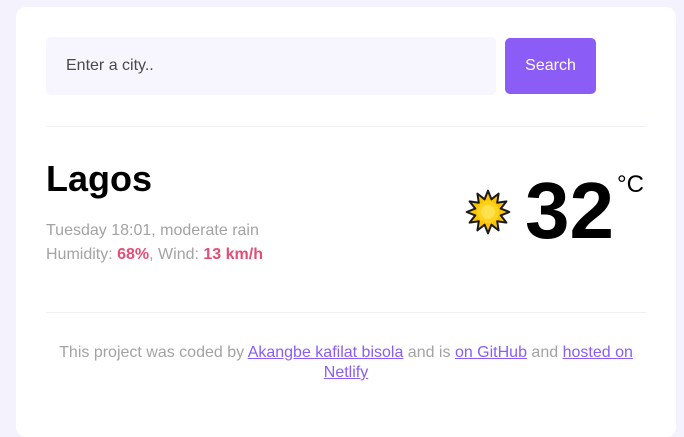 Image resolution: width=684 pixels, height=437 pixels. Describe the element at coordinates (326, 352) in the screenshot. I see `author-link: Akangbe kafilat bisola` at that location.